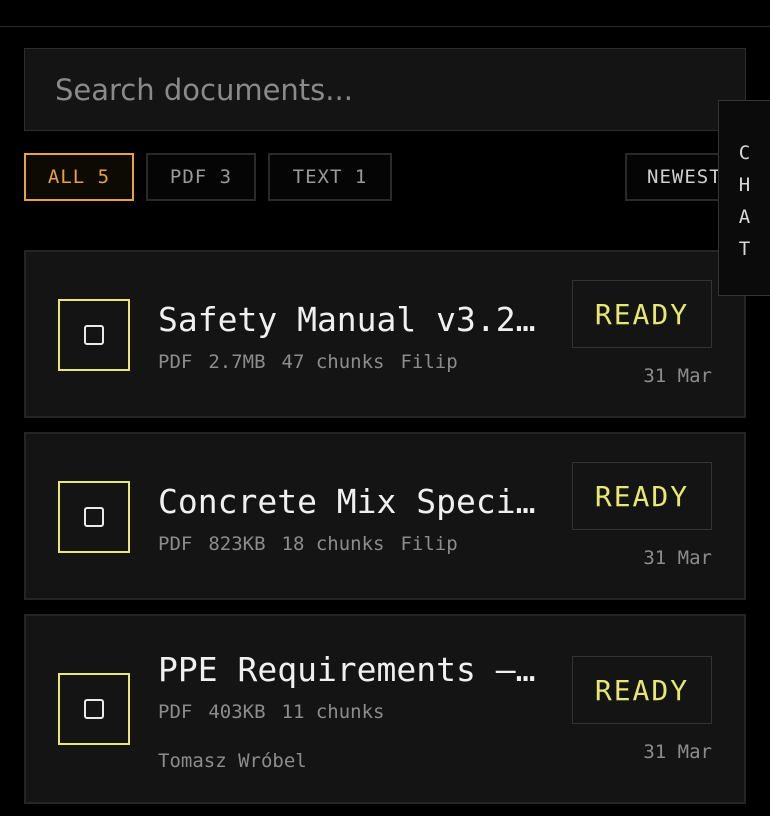 This screenshot has width=770, height=816. Describe the element at coordinates (347, 669) in the screenshot. I see `document-title: PPE Requirements — All Sites` at that location.